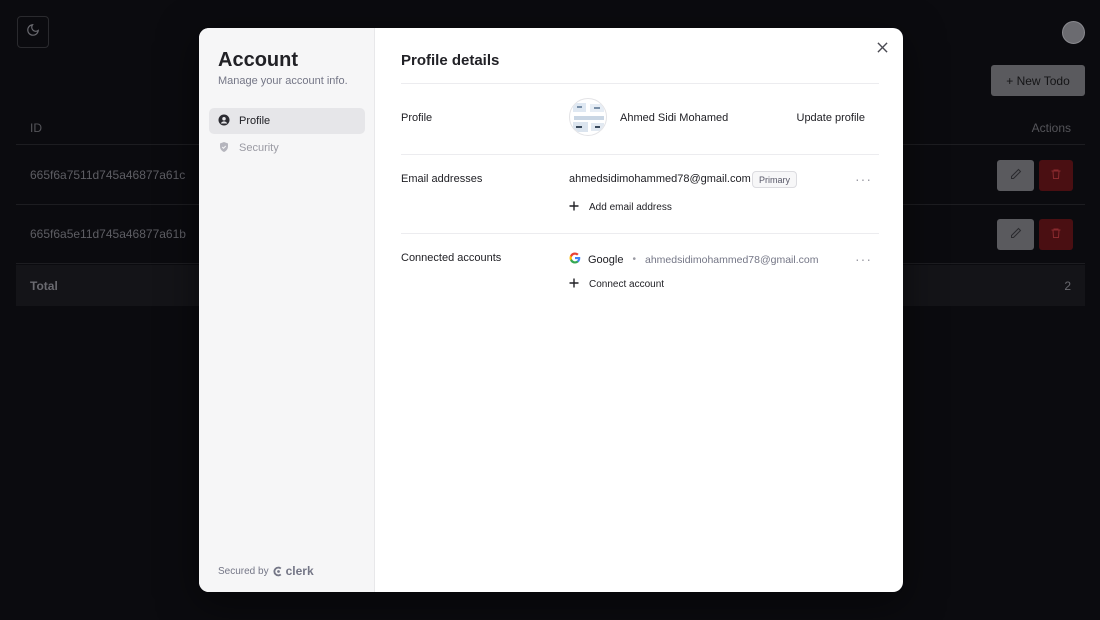 This screenshot has height=620, width=1100. I want to click on update-profile-button: Update profile, so click(831, 118).